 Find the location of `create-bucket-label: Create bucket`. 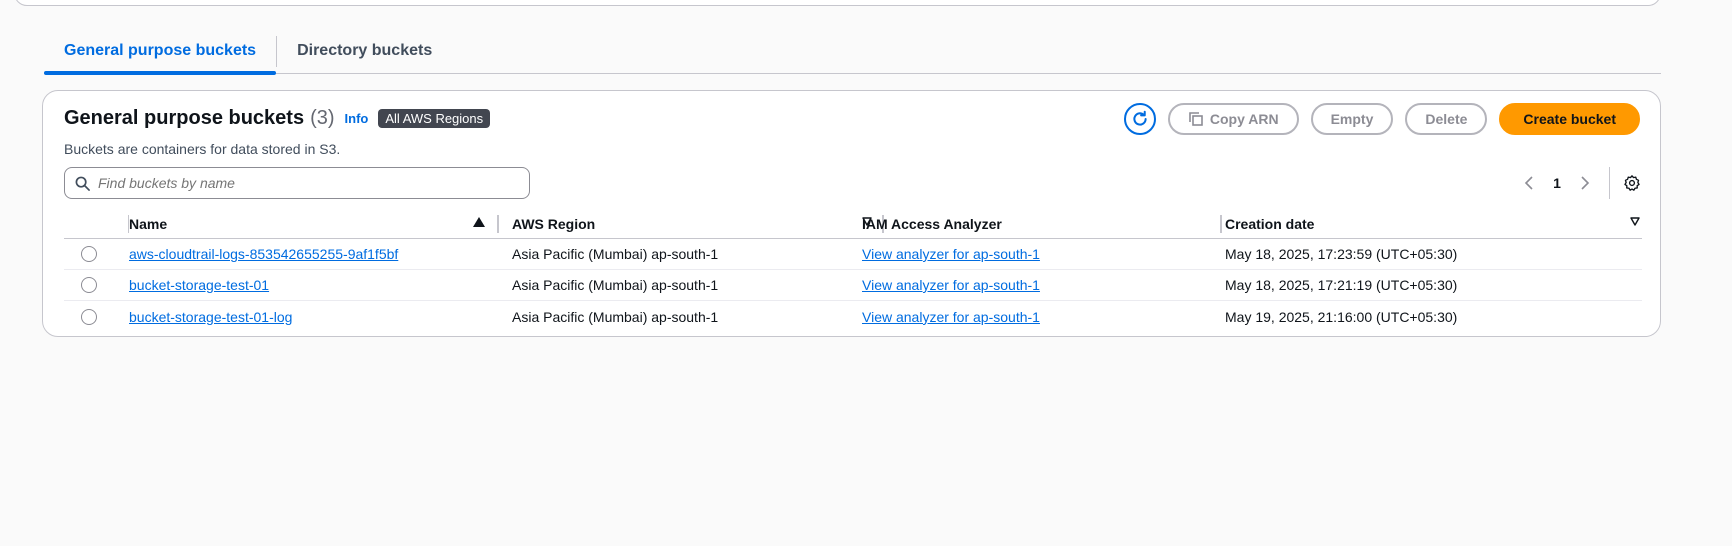

create-bucket-label: Create bucket is located at coordinates (1569, 119).